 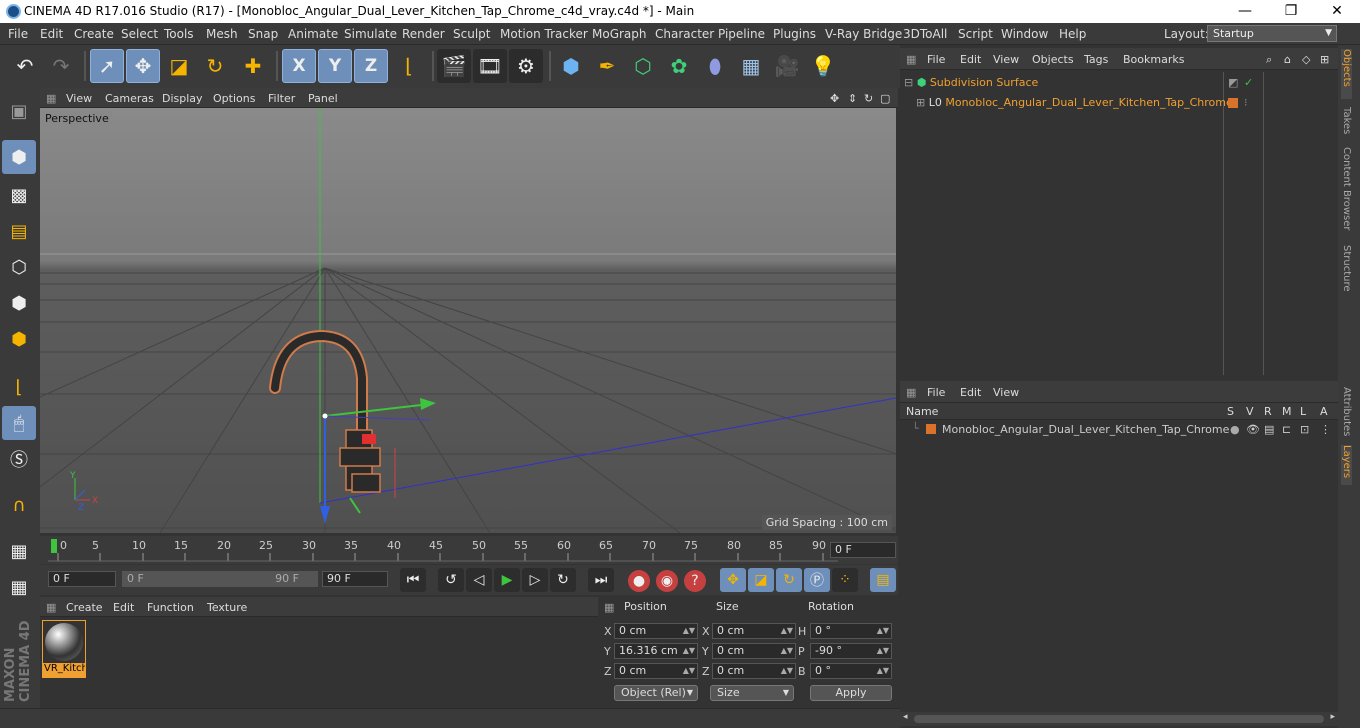 What do you see at coordinates (215, 66) in the screenshot?
I see `rotate-tool-icon: ↻` at bounding box center [215, 66].